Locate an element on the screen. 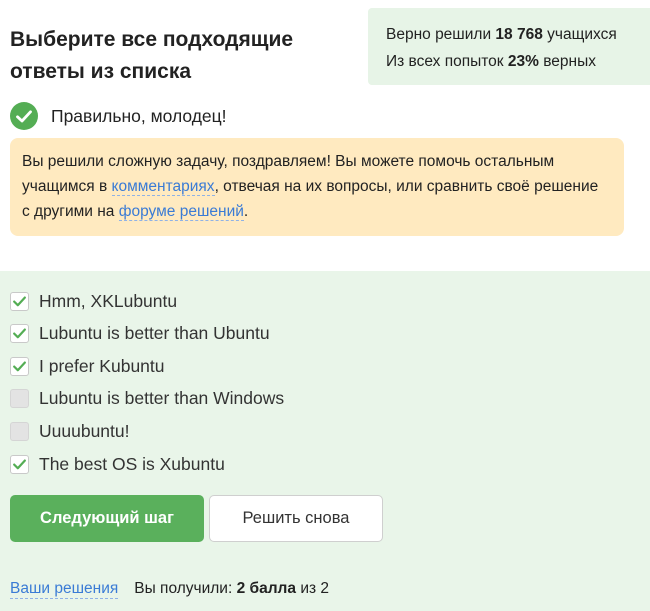  forum-link: форуме решений is located at coordinates (181, 212).